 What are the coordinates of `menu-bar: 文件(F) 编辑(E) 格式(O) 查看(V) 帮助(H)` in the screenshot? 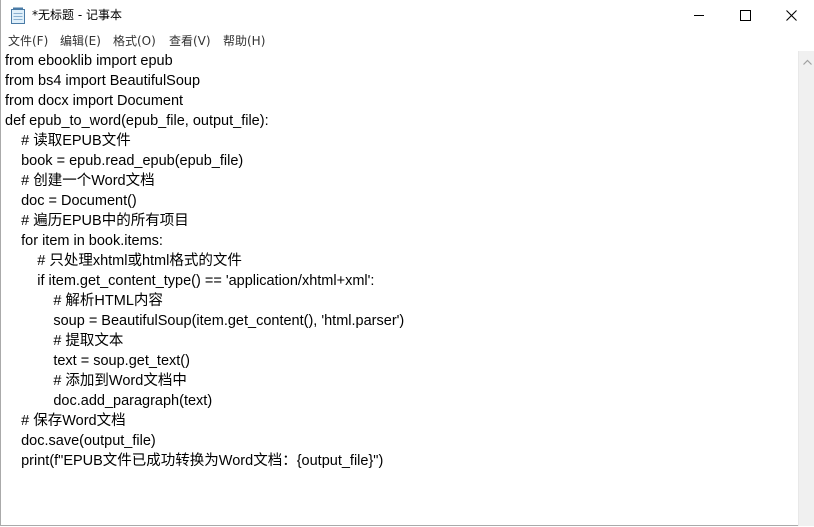 It's located at (407, 41).